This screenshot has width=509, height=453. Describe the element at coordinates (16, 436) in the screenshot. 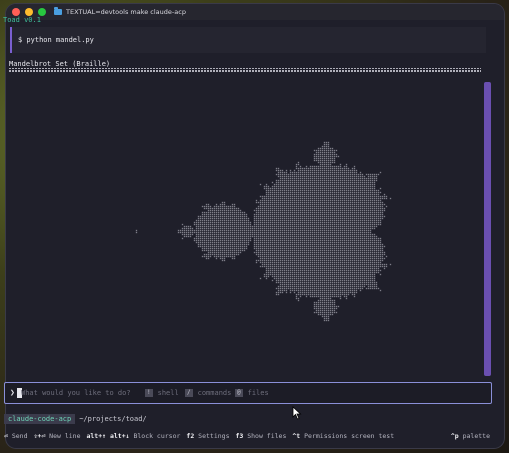

I see `binding-send: ⏎ Send` at that location.